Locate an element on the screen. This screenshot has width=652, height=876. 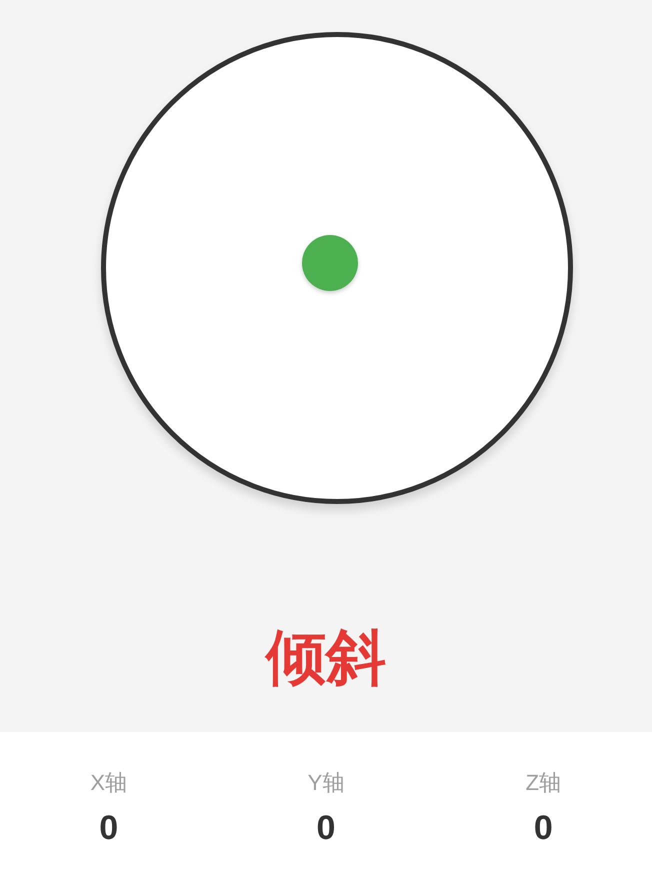
axis-label: Y轴 is located at coordinates (326, 783).